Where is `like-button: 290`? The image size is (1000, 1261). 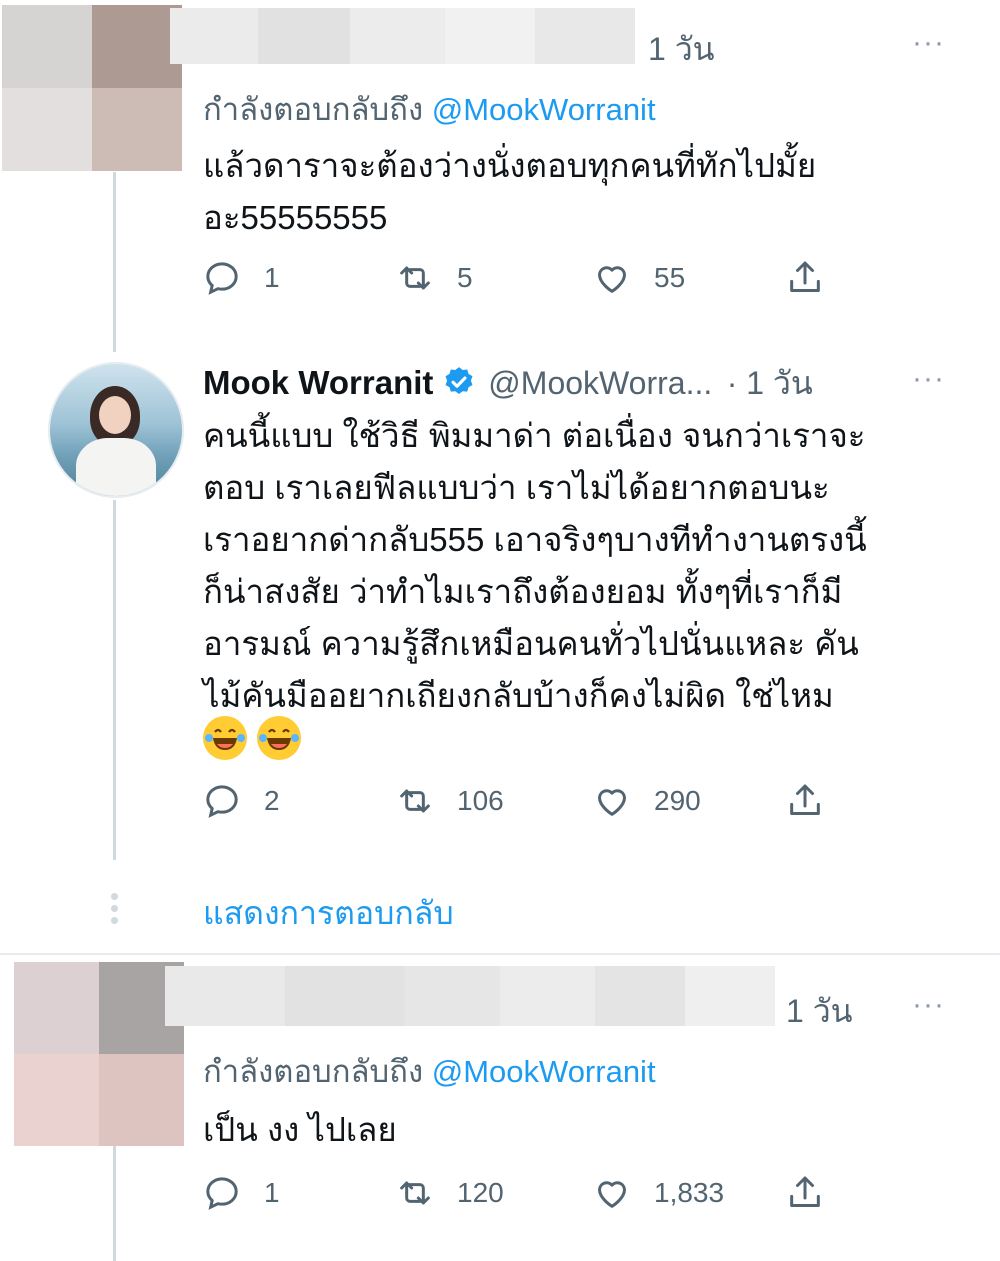
like-button: 290 is located at coordinates (646, 801).